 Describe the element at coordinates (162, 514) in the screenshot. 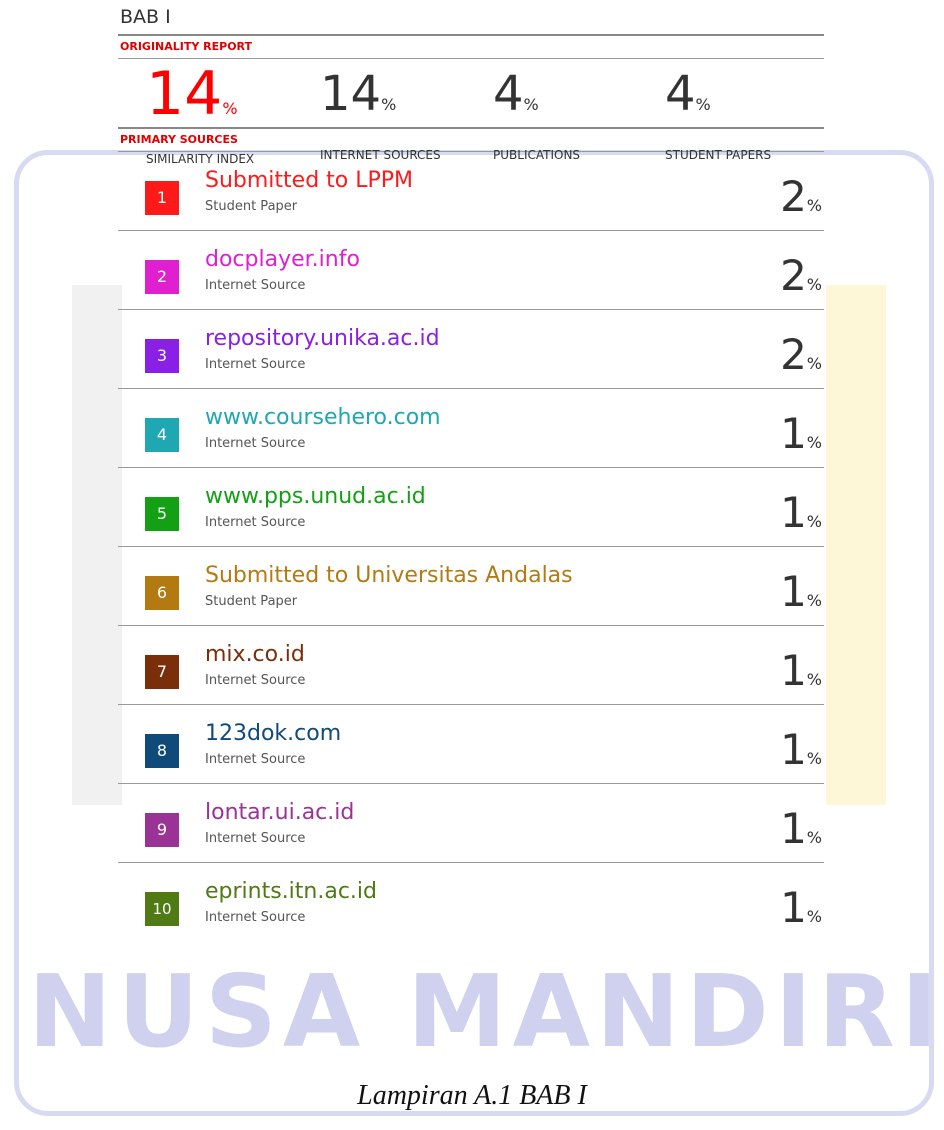

I see `source-rank-badge: 5` at that location.